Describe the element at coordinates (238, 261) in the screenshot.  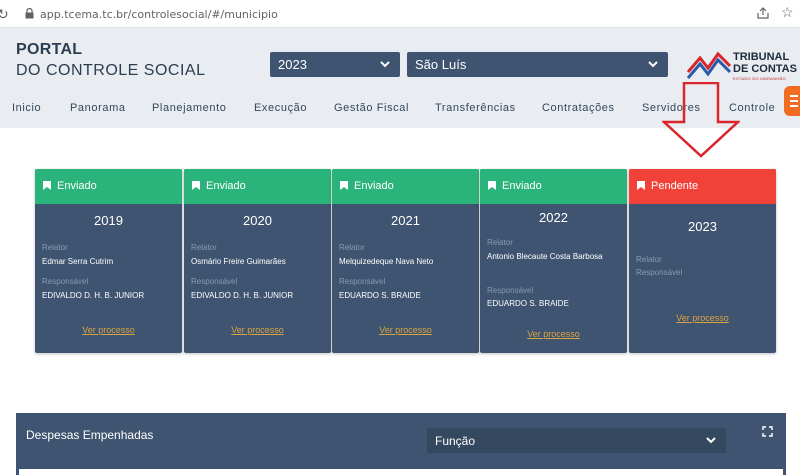
I see `relator-name: Osmário Freire Guimarães` at that location.